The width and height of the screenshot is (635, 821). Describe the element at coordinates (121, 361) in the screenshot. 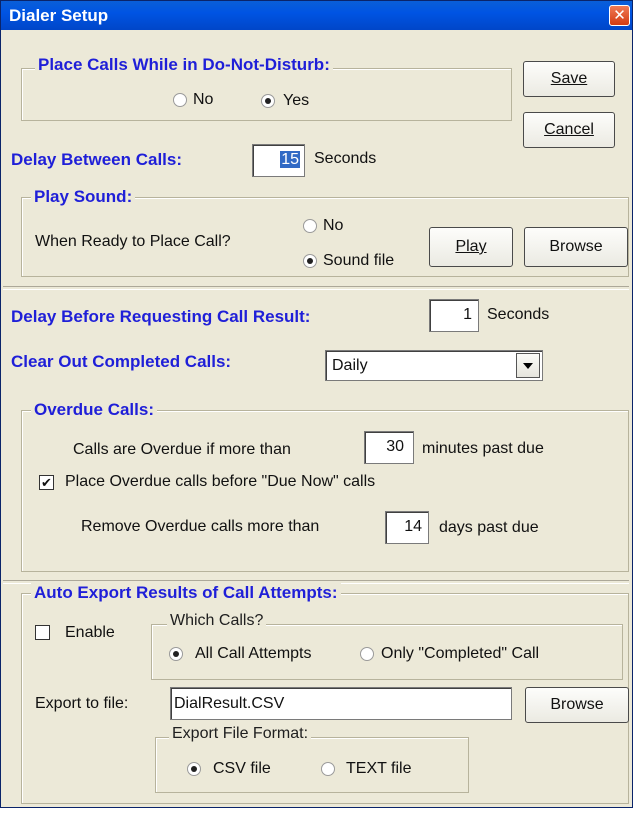

I see `clear-out-label: Clear Out Completed Calls:` at that location.